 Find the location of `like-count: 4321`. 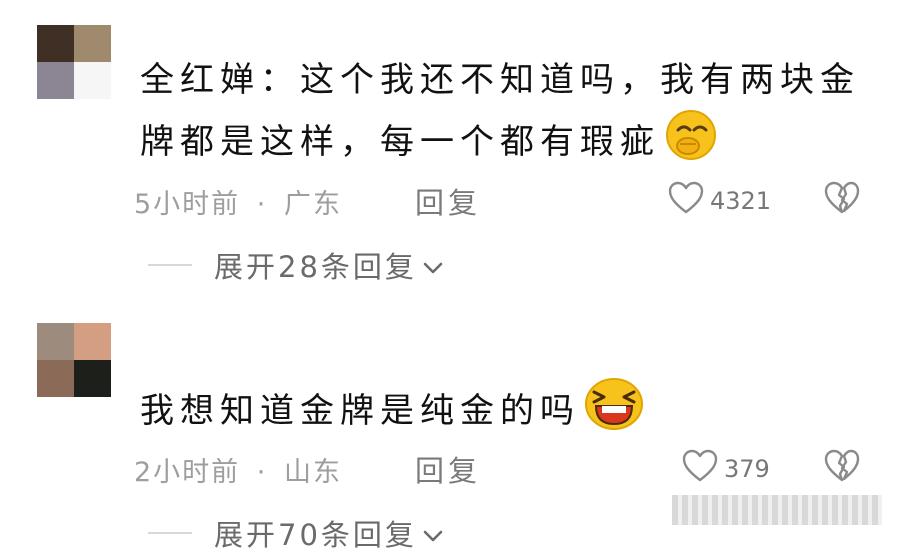

like-count: 4321 is located at coordinates (741, 201).